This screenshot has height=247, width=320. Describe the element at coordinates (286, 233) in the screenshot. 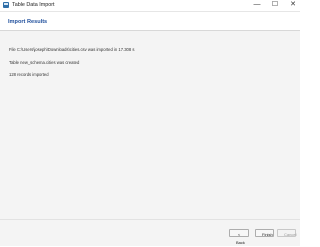

I see `cancel-button: Cancel` at that location.